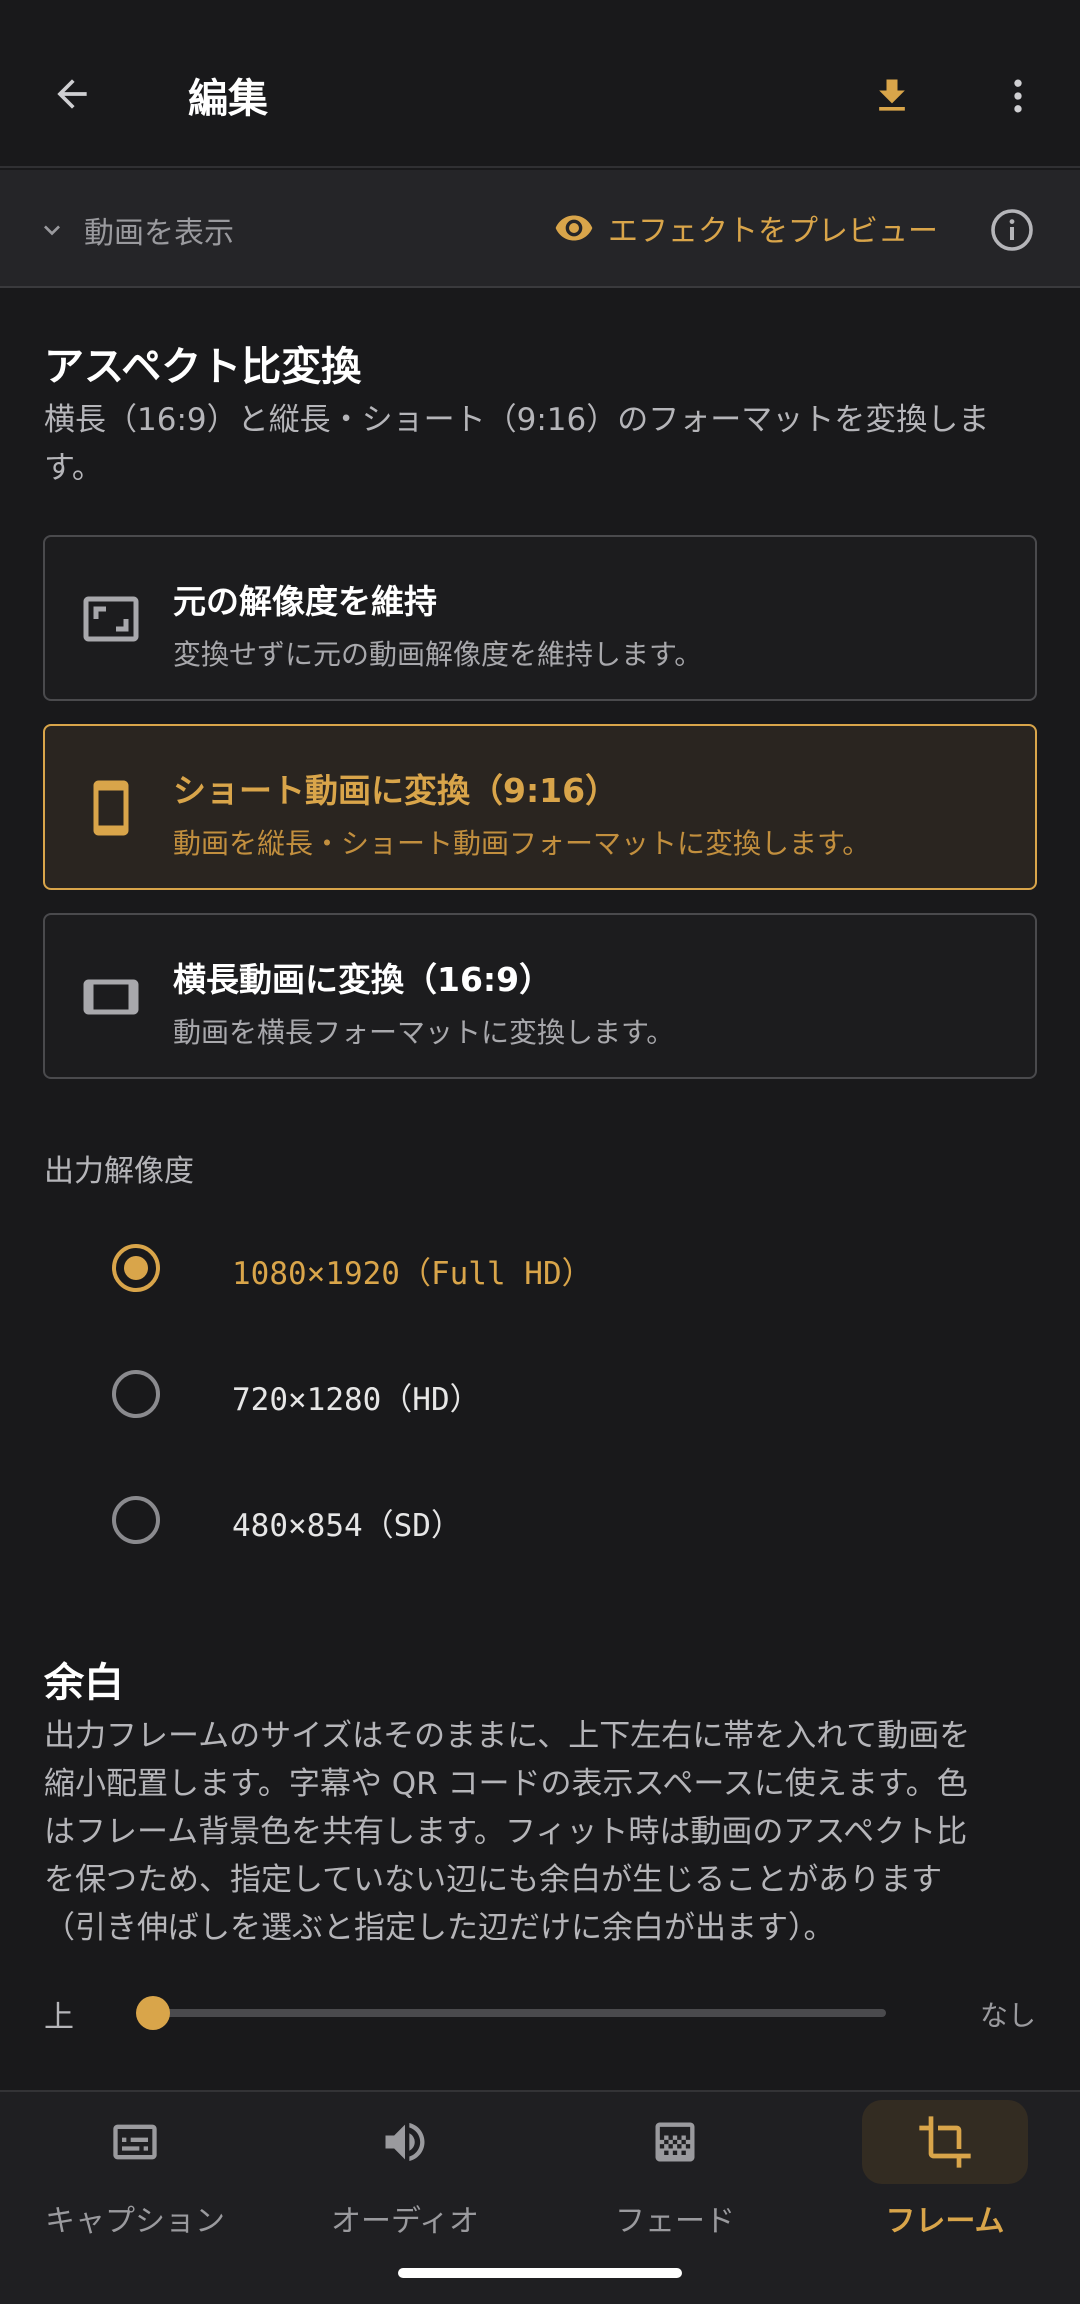 The width and height of the screenshot is (1080, 2304). What do you see at coordinates (111, 997) in the screenshot?
I see `landscape-icon` at bounding box center [111, 997].